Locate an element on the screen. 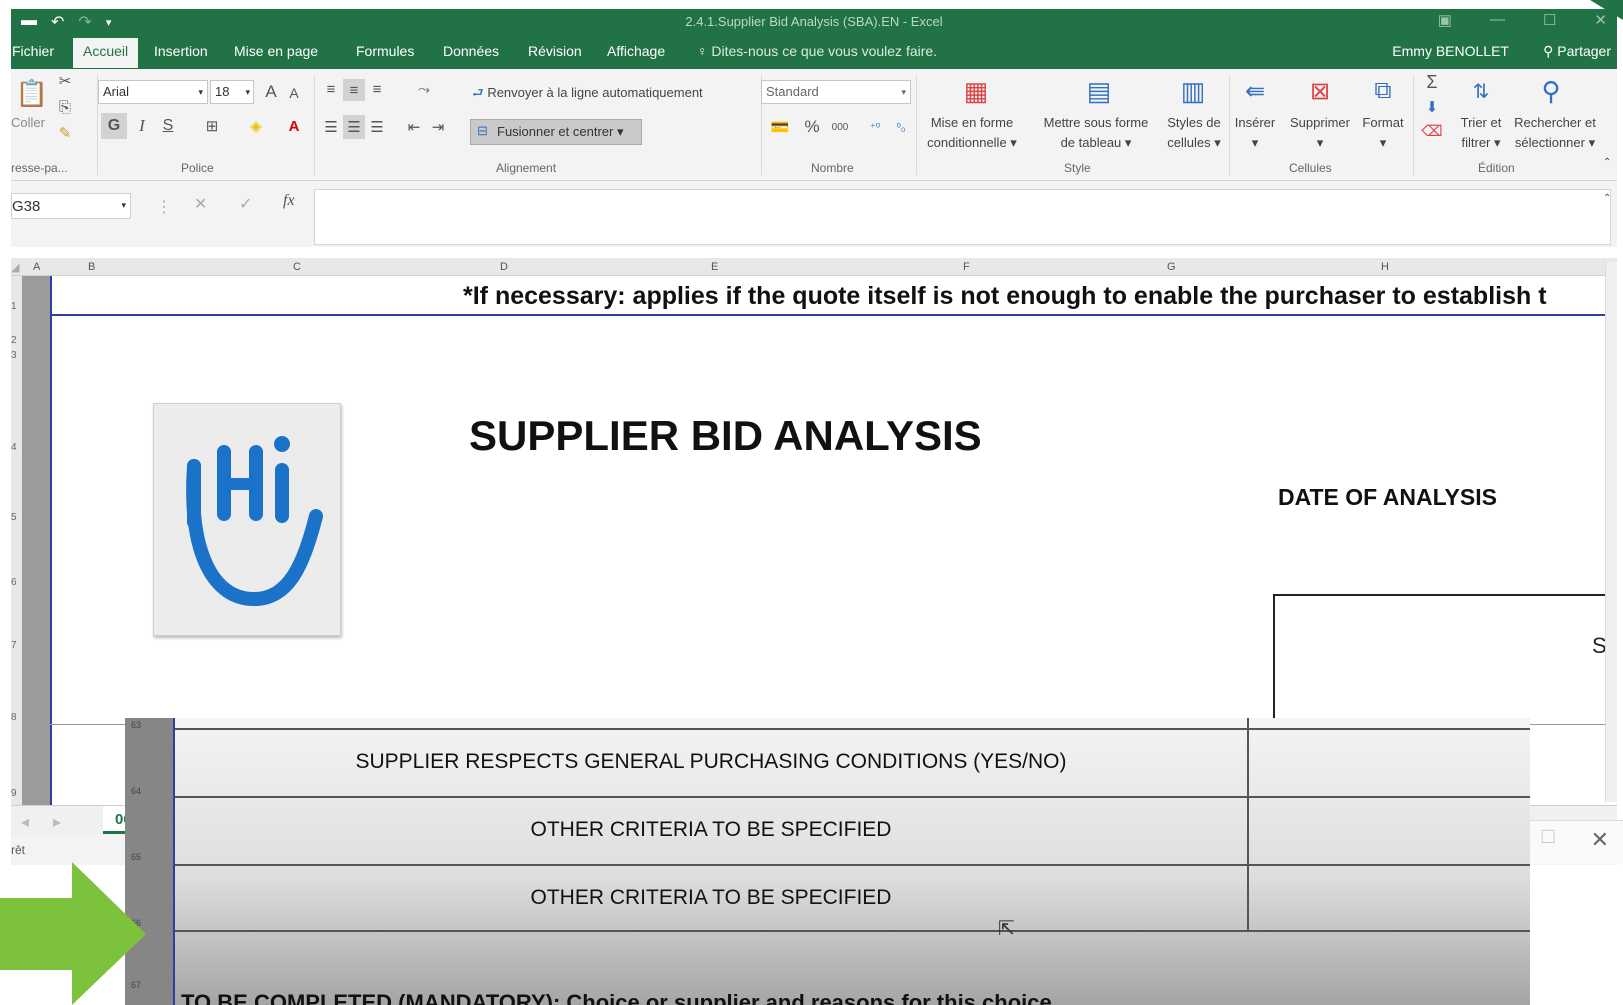 The width and height of the screenshot is (1623, 1005). clear-icon: ⌫ is located at coordinates (1432, 131).